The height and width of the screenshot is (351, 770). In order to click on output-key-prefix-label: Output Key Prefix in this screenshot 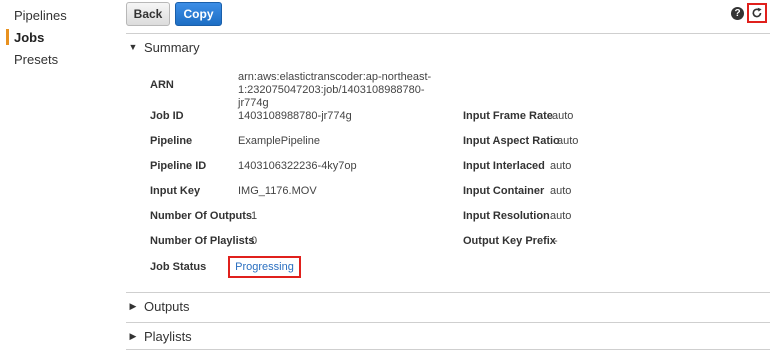, I will do `click(509, 241)`.